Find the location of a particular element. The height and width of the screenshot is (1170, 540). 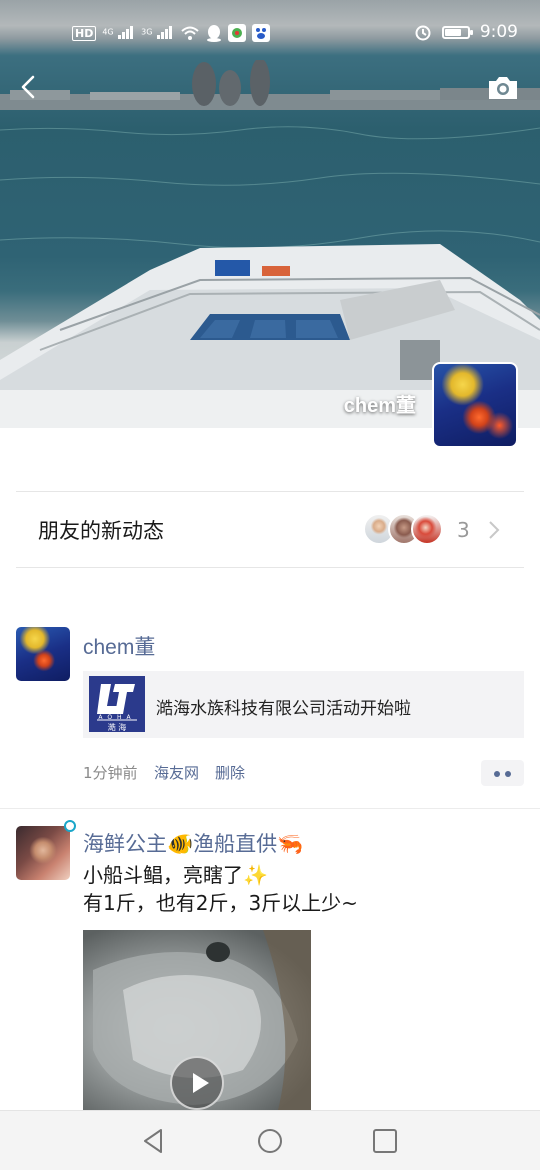

play-icon is located at coordinates (197, 1083).